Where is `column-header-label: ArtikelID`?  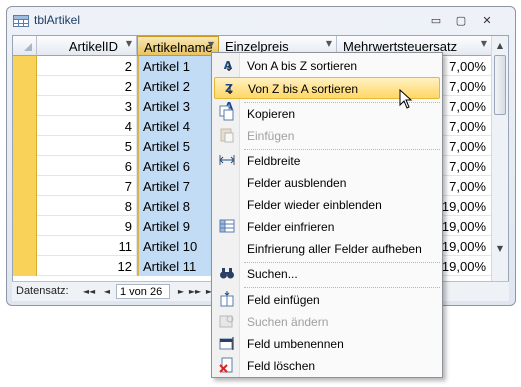 column-header-label: ArtikelID is located at coordinates (93, 46).